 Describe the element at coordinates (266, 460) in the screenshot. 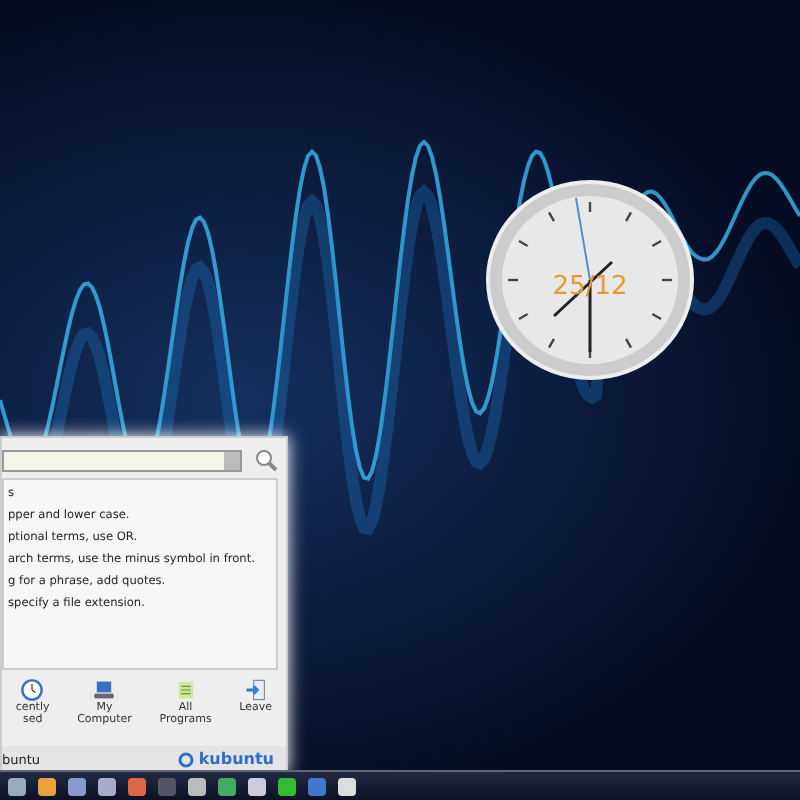

I see `search-icon` at that location.